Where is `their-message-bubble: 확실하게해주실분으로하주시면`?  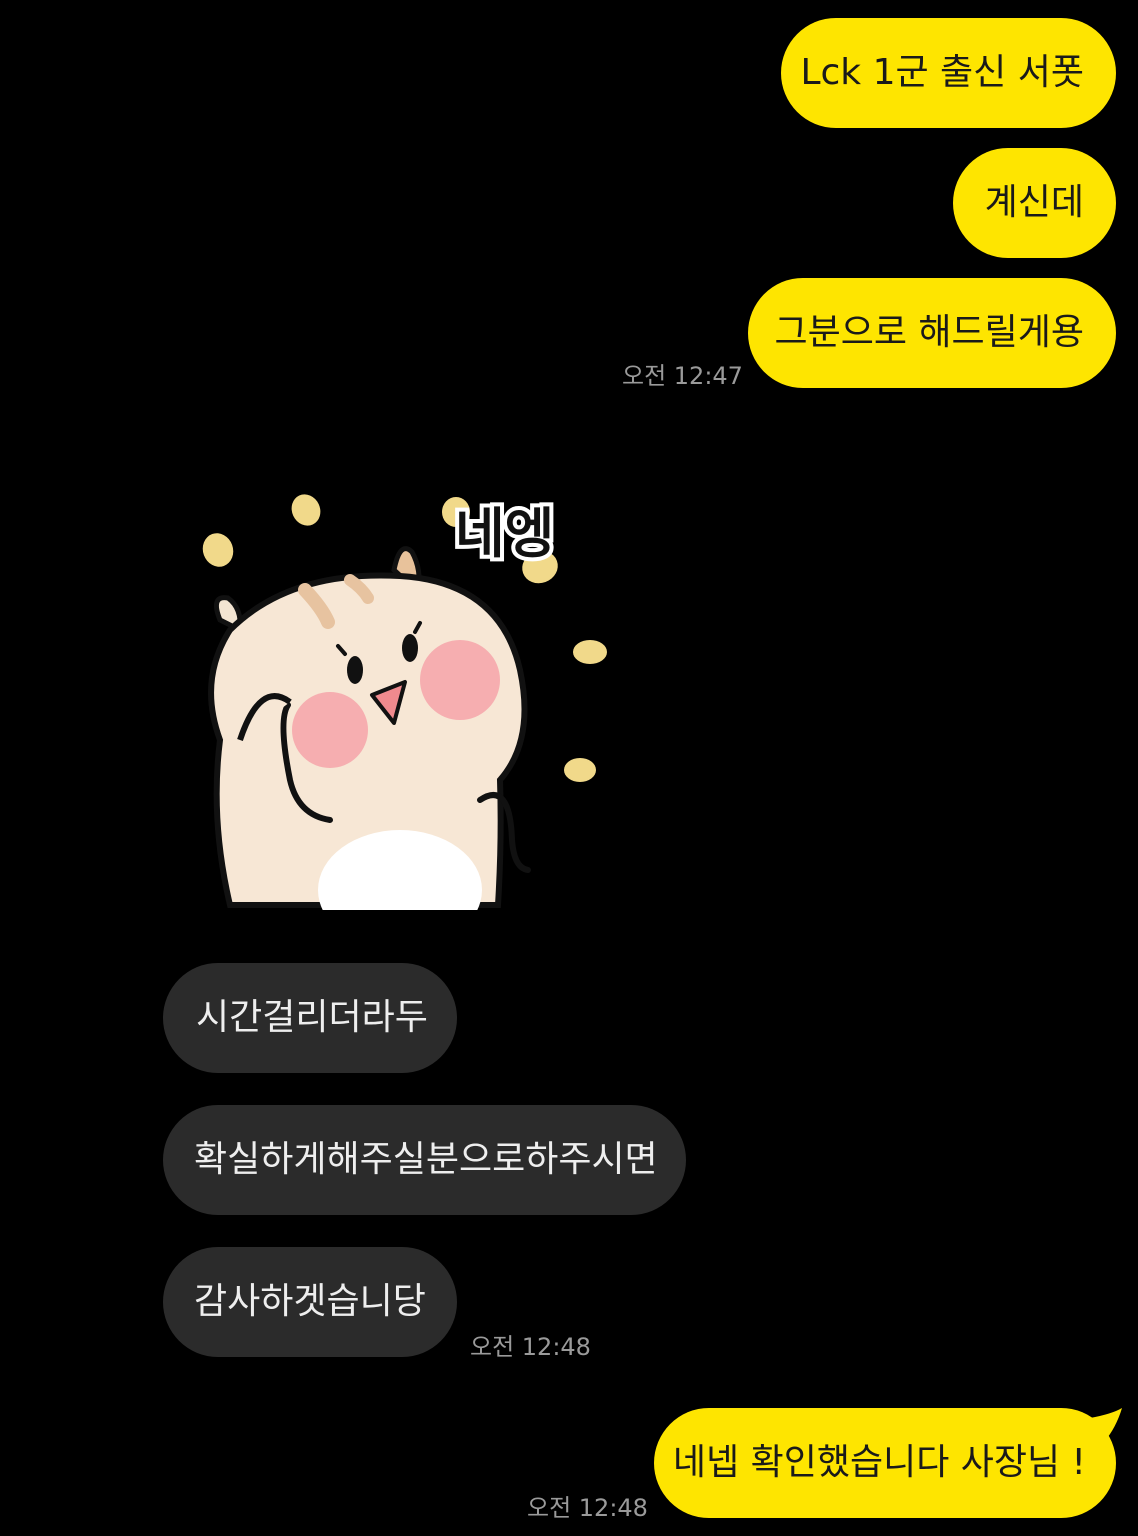 their-message-bubble: 확실하게해주실분으로하주시면 is located at coordinates (424, 1160).